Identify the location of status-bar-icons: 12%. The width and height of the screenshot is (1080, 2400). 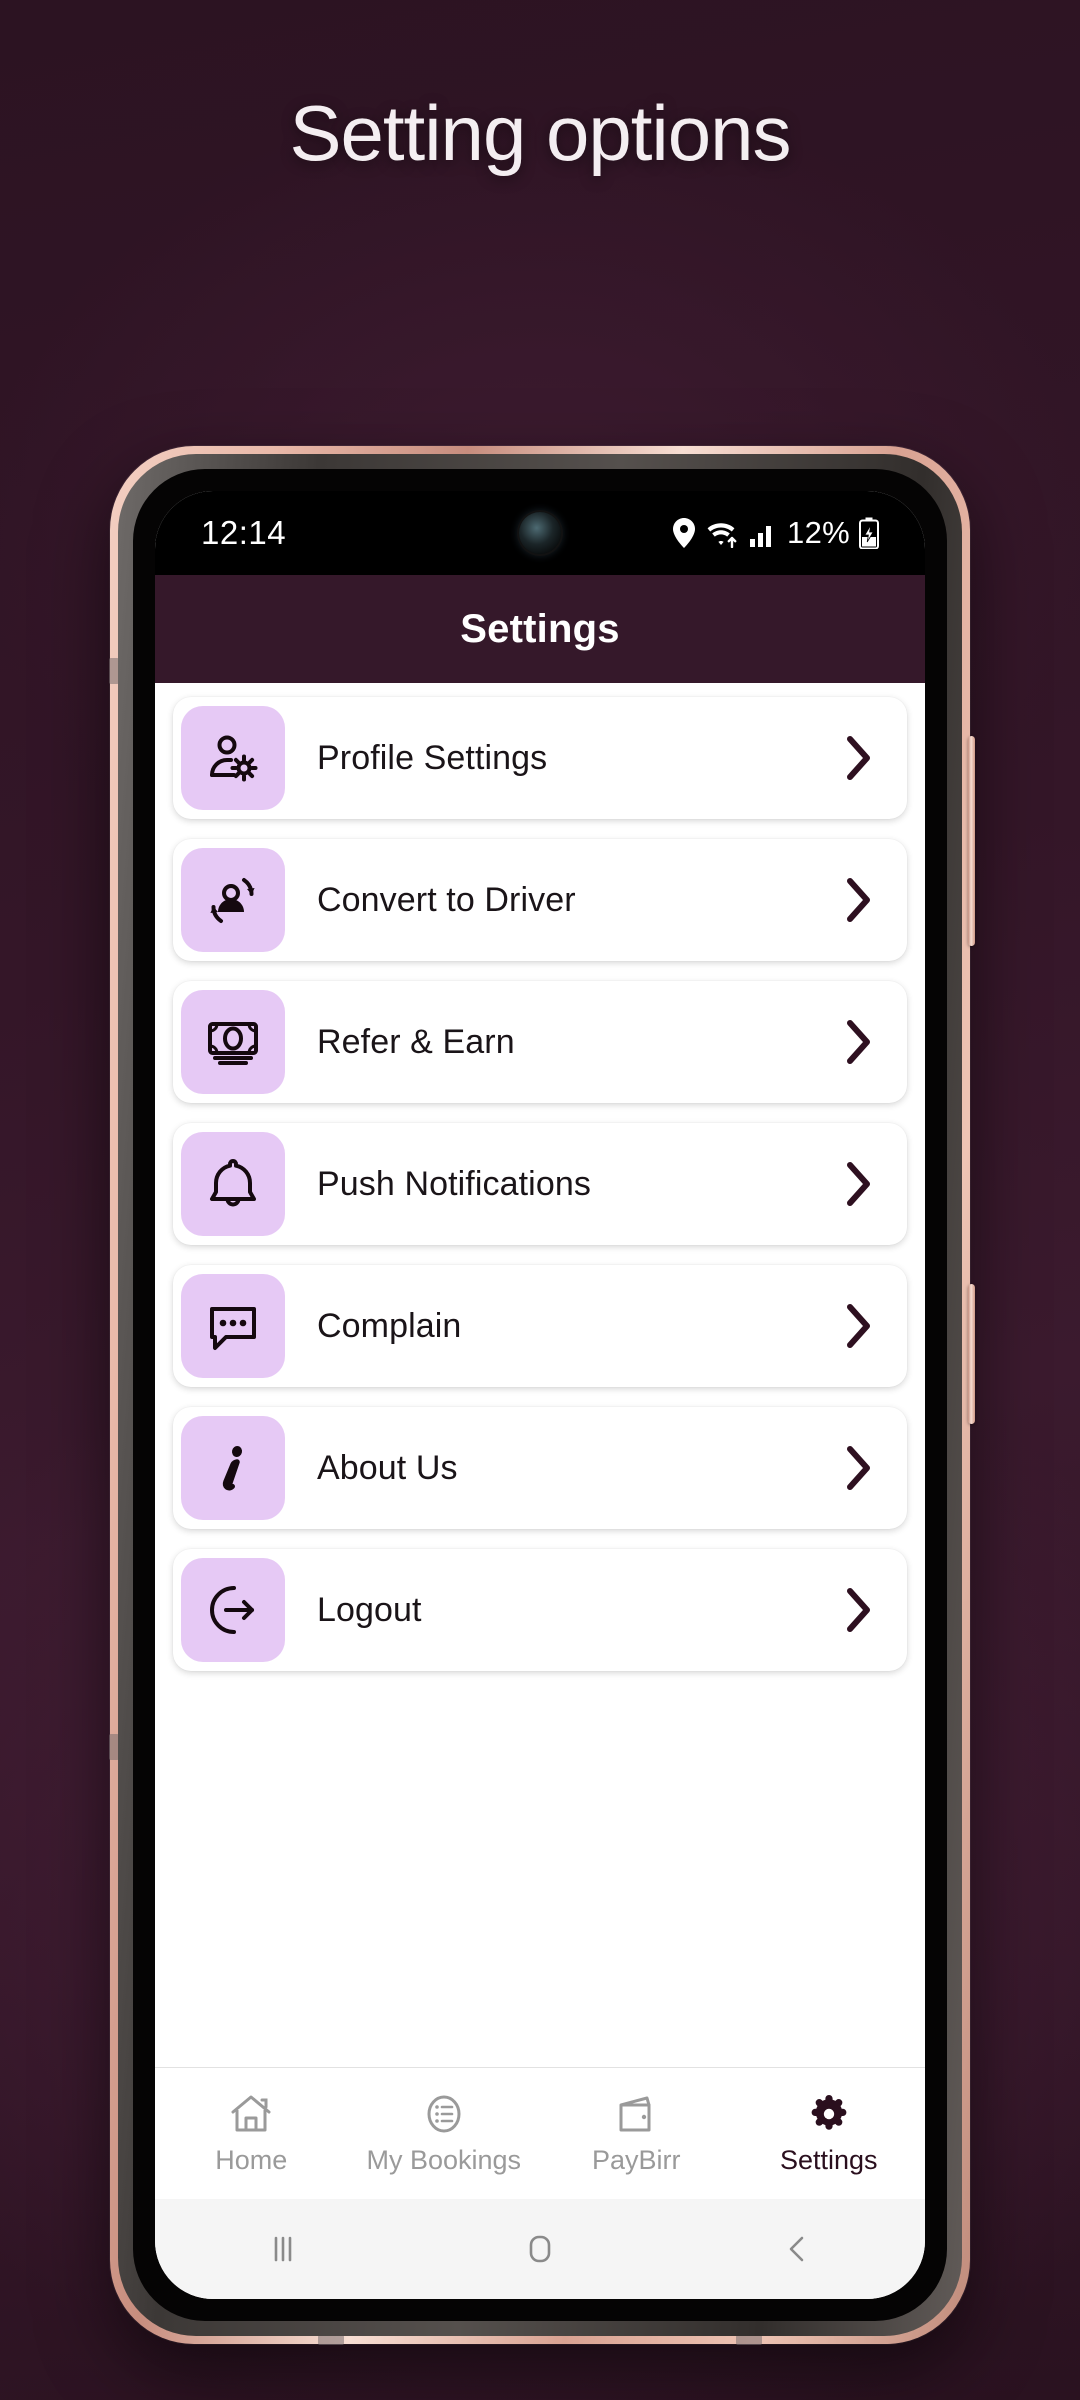
(775, 533).